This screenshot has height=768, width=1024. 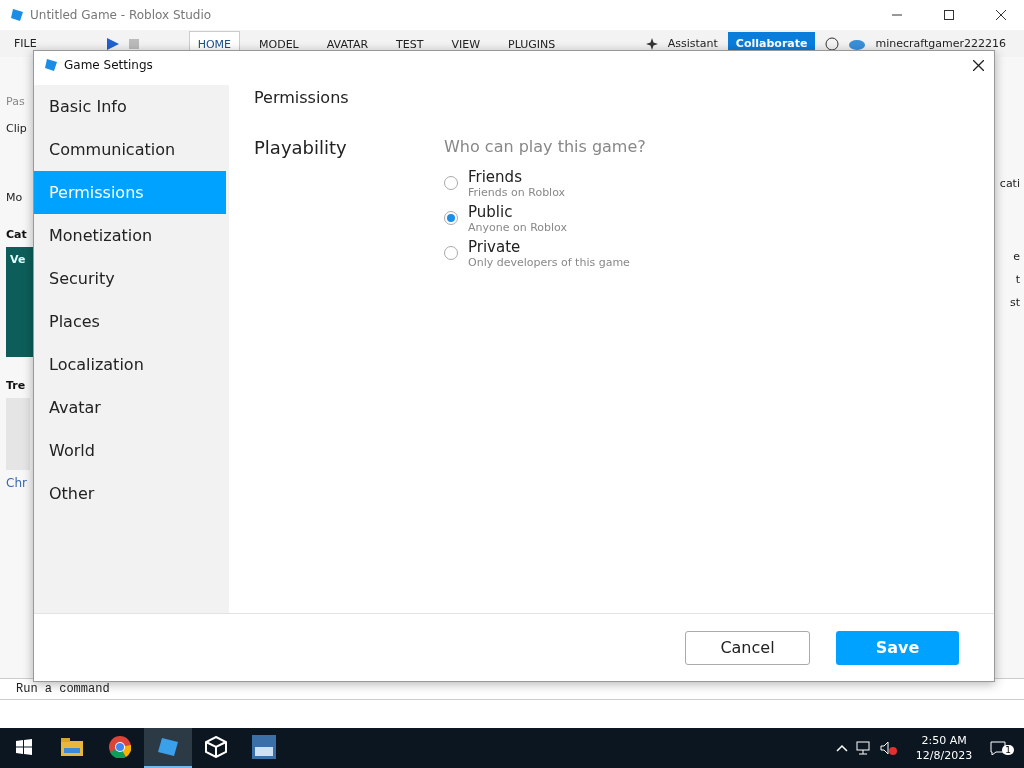 I want to click on panel-text: cati, so click(x=1009, y=183).